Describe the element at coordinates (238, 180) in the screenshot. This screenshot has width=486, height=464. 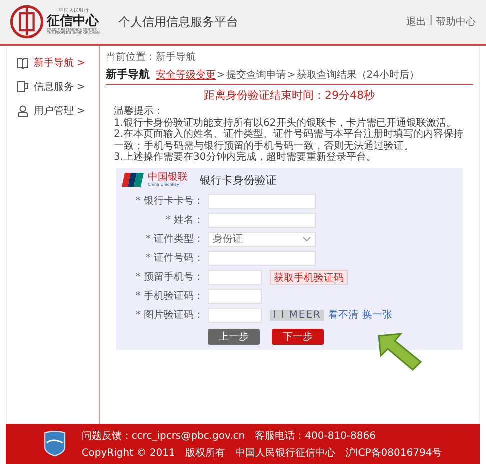
I see `form-title: 银行卡身份验证` at that location.